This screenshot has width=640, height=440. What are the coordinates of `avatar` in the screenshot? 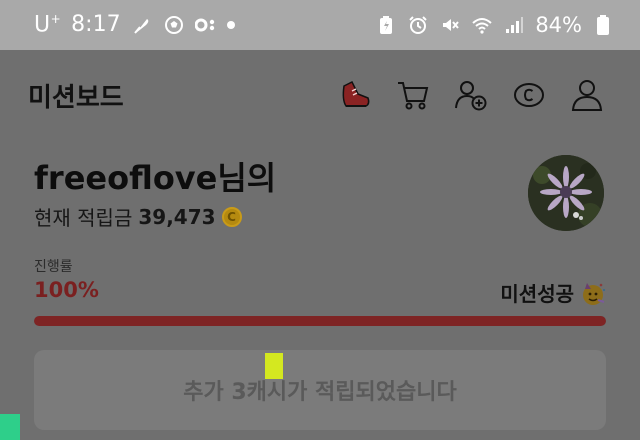 It's located at (566, 193).